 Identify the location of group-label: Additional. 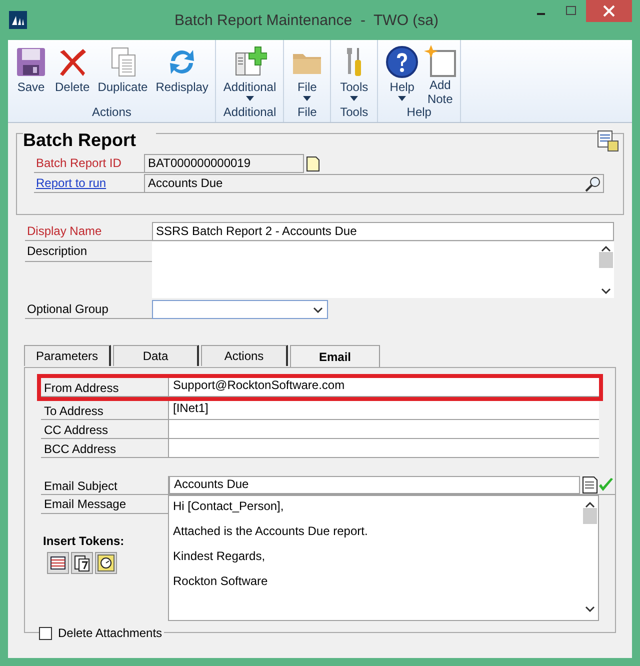
(250, 112).